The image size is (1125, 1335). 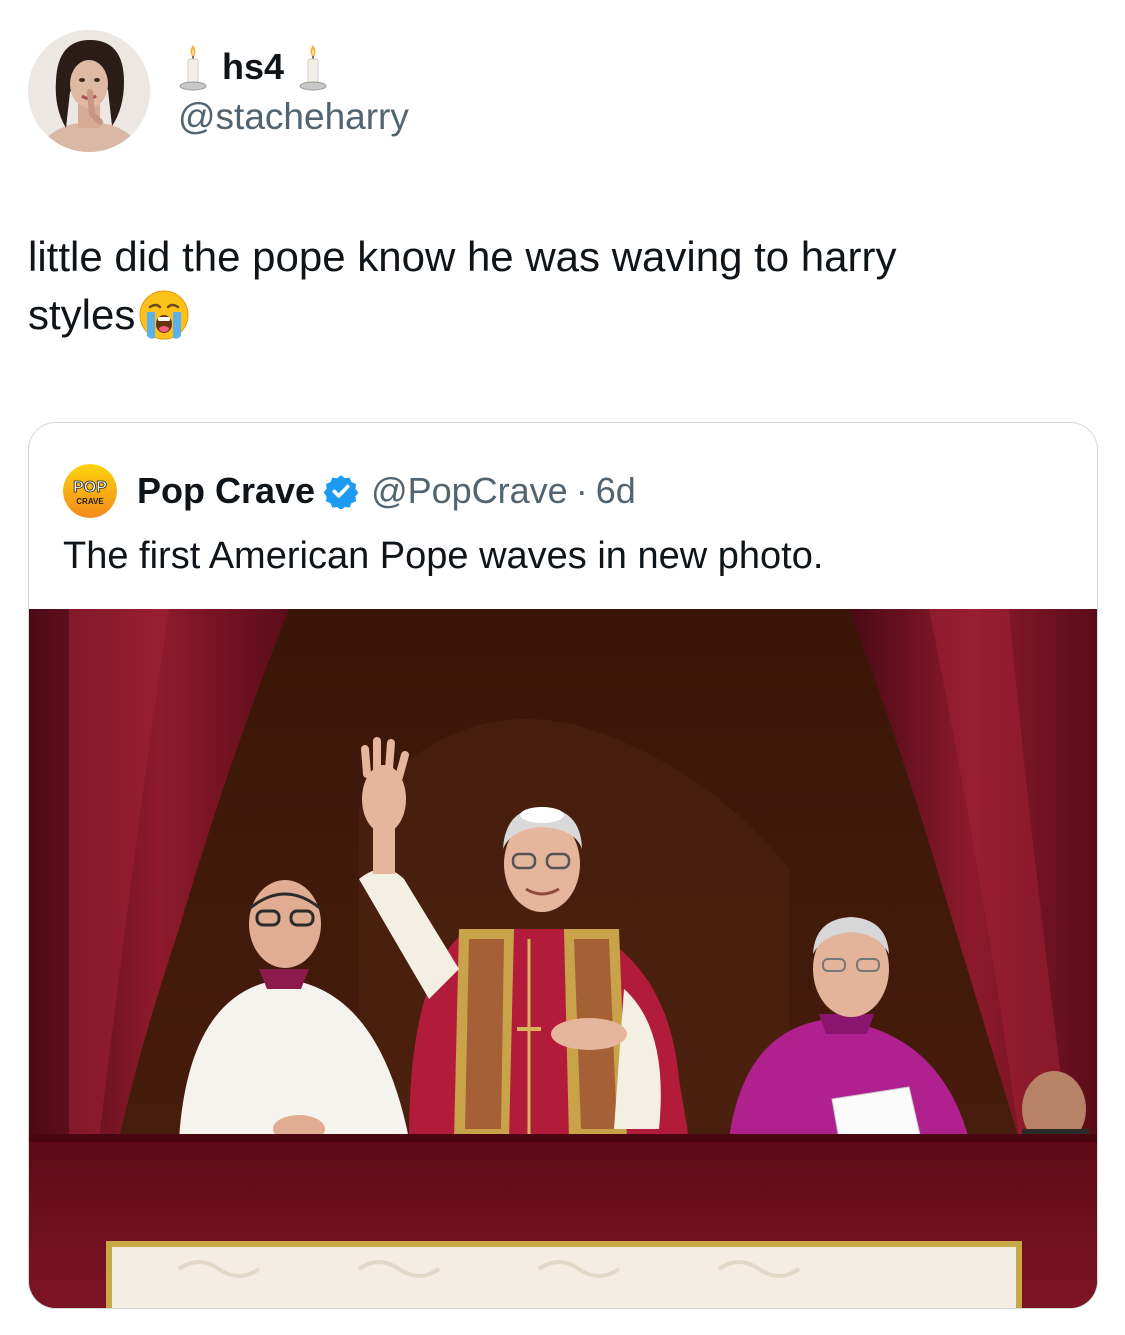 I want to click on popcrave-logo-pop: POP, so click(x=90, y=487).